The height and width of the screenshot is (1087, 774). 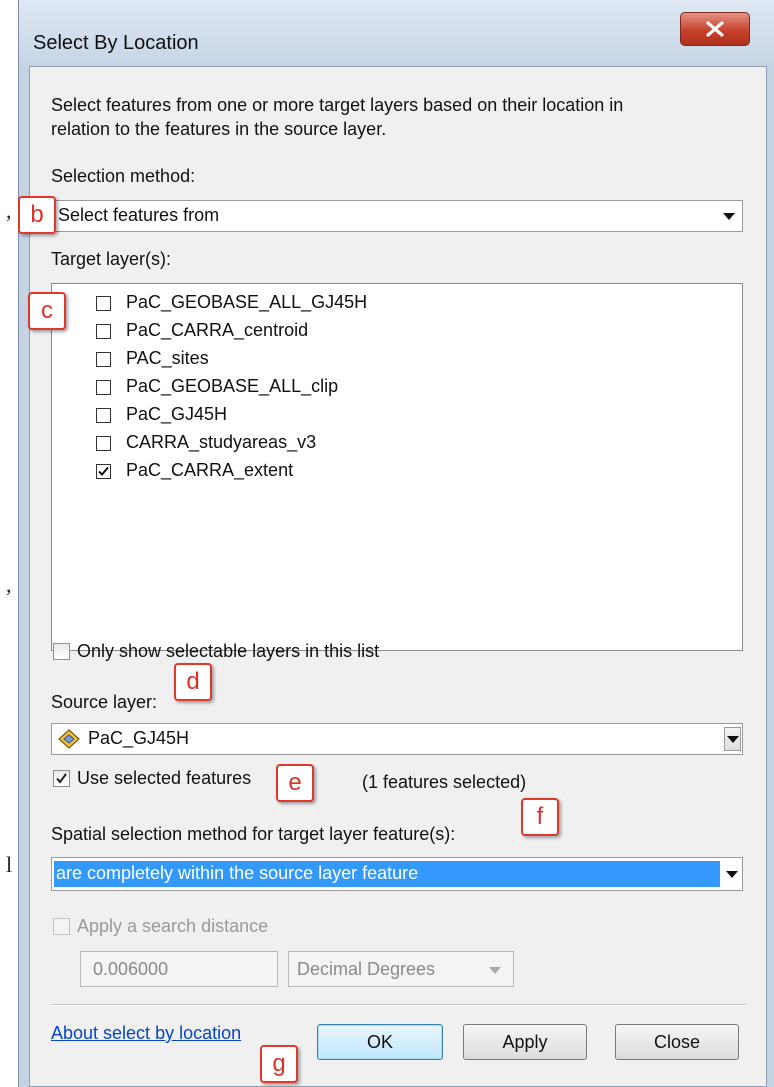 I want to click on only-selectable-checkbox, so click(x=61, y=651).